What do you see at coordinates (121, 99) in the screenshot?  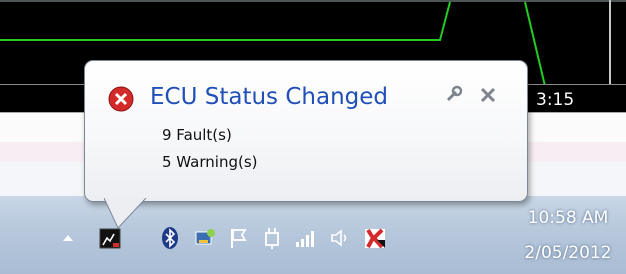 I see `error-icon` at bounding box center [121, 99].